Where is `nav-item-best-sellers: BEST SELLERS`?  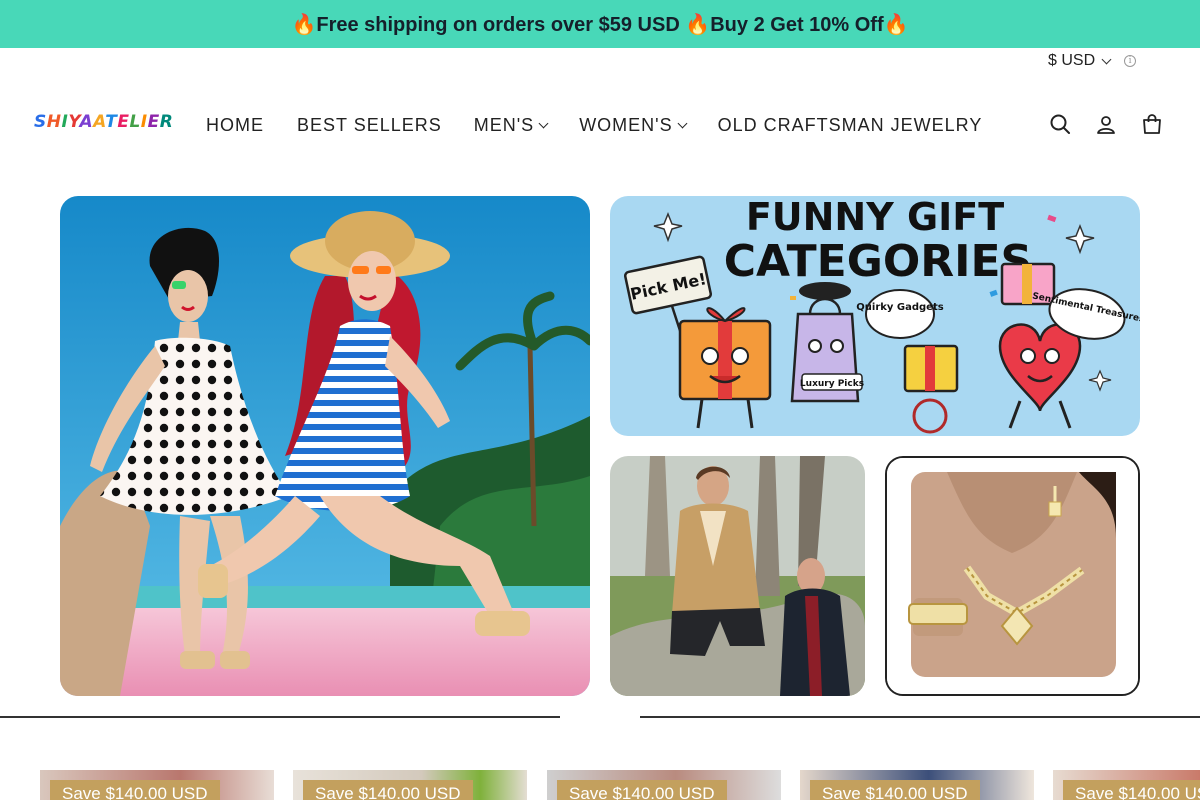
nav-item-best-sellers: BEST SELLERS is located at coordinates (369, 125).